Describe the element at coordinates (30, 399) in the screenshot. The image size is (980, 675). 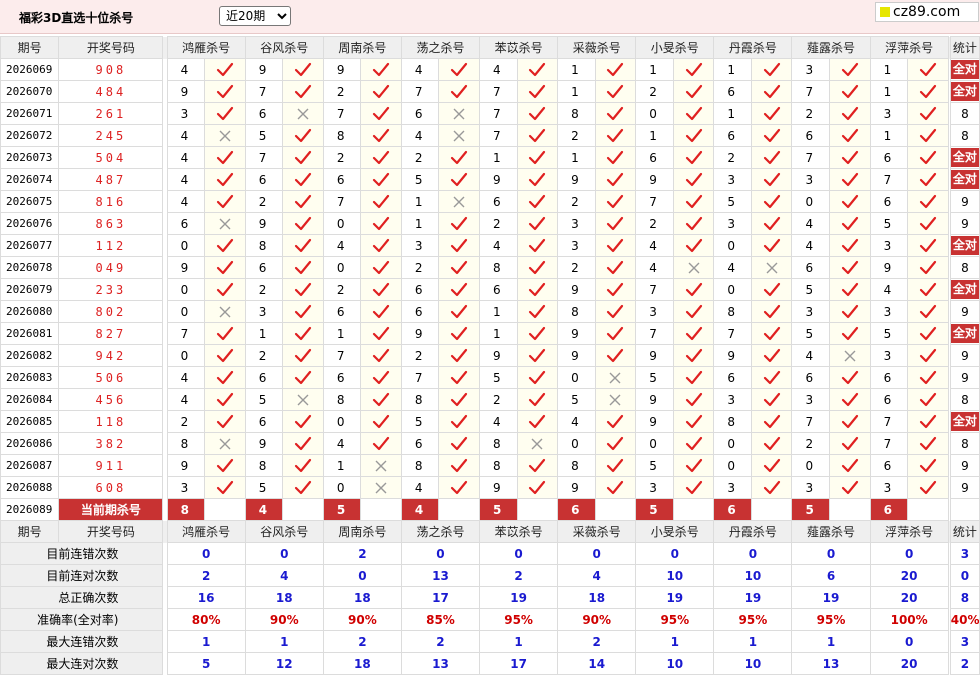
I see `issue-cell: 2026084` at that location.